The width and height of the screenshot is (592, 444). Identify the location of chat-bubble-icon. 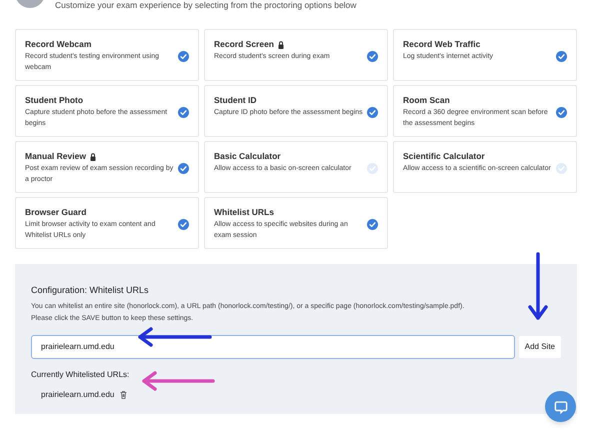
(561, 407).